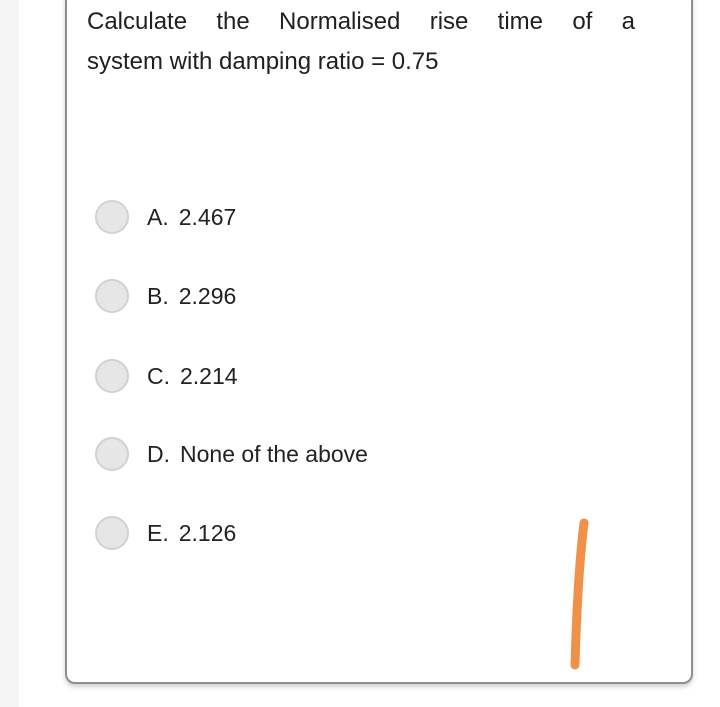 The width and height of the screenshot is (720, 707). Describe the element at coordinates (158, 216) in the screenshot. I see `option-letter: A.` at that location.